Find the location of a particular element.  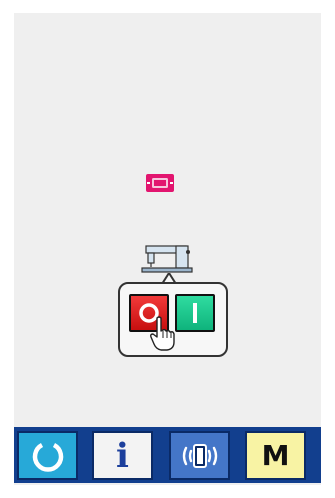

info-button: i is located at coordinates (122, 455).